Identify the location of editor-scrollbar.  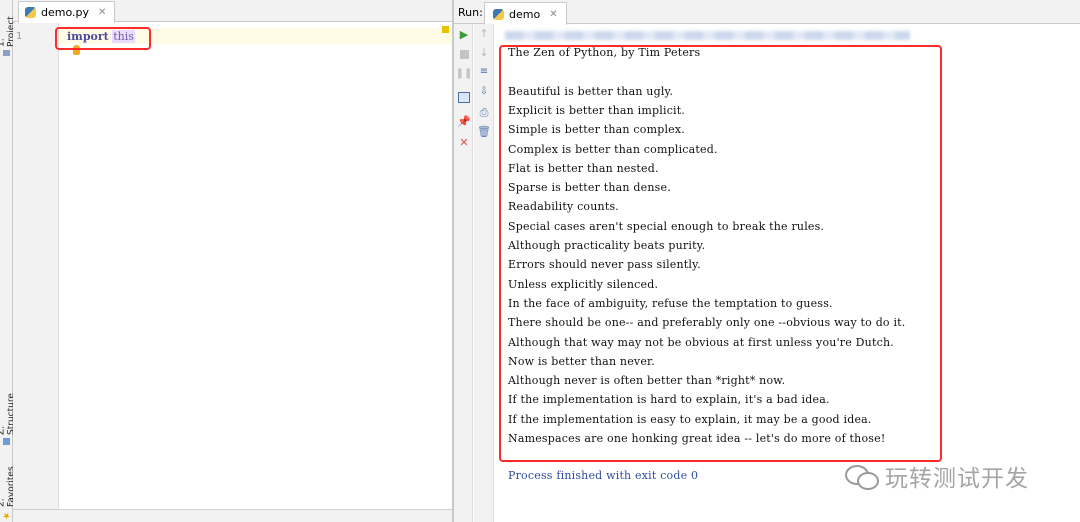
(233, 515).